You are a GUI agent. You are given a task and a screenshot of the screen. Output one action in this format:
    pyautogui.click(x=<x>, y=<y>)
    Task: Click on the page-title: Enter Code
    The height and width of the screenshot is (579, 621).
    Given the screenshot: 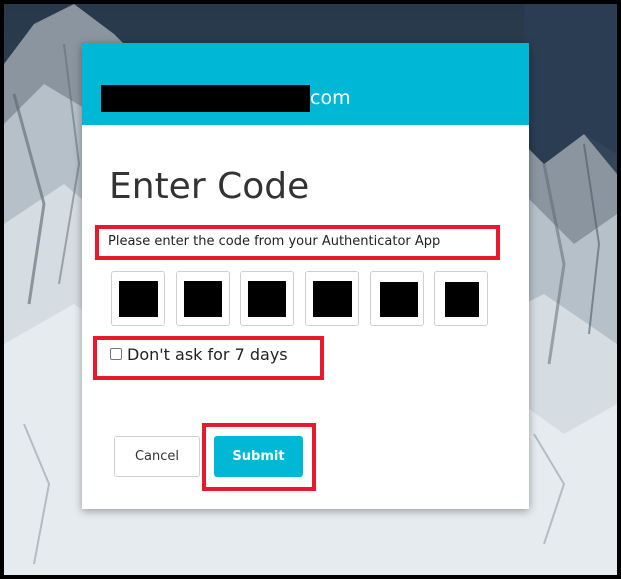 What is the action you would take?
    pyautogui.click(x=209, y=186)
    